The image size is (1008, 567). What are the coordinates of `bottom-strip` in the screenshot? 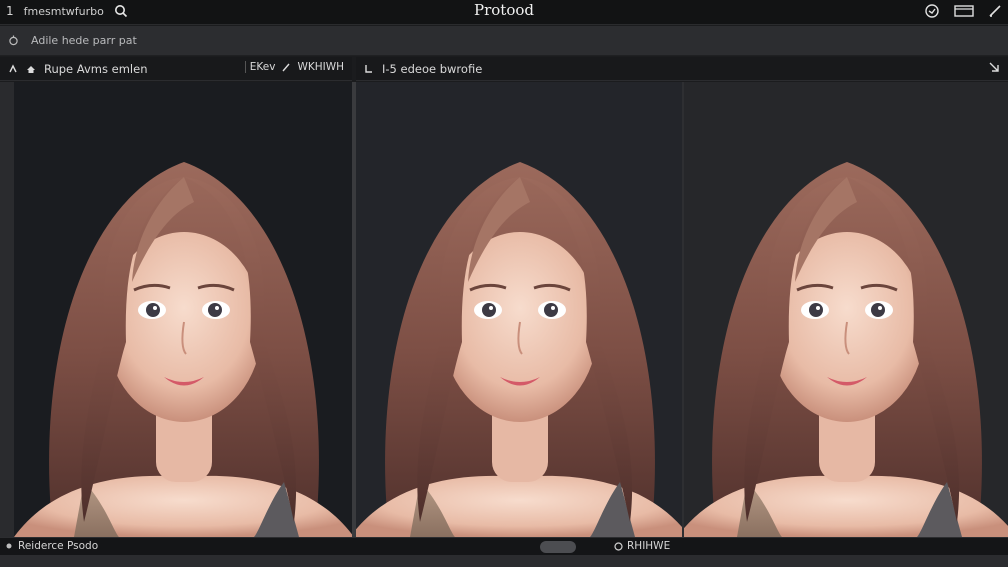 It's located at (504, 561).